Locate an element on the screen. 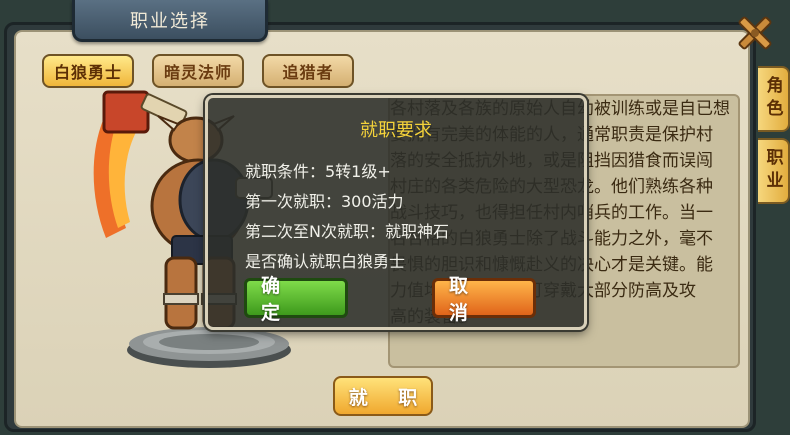 The width and height of the screenshot is (790, 435). side-tab-character: 角色 is located at coordinates (774, 99).